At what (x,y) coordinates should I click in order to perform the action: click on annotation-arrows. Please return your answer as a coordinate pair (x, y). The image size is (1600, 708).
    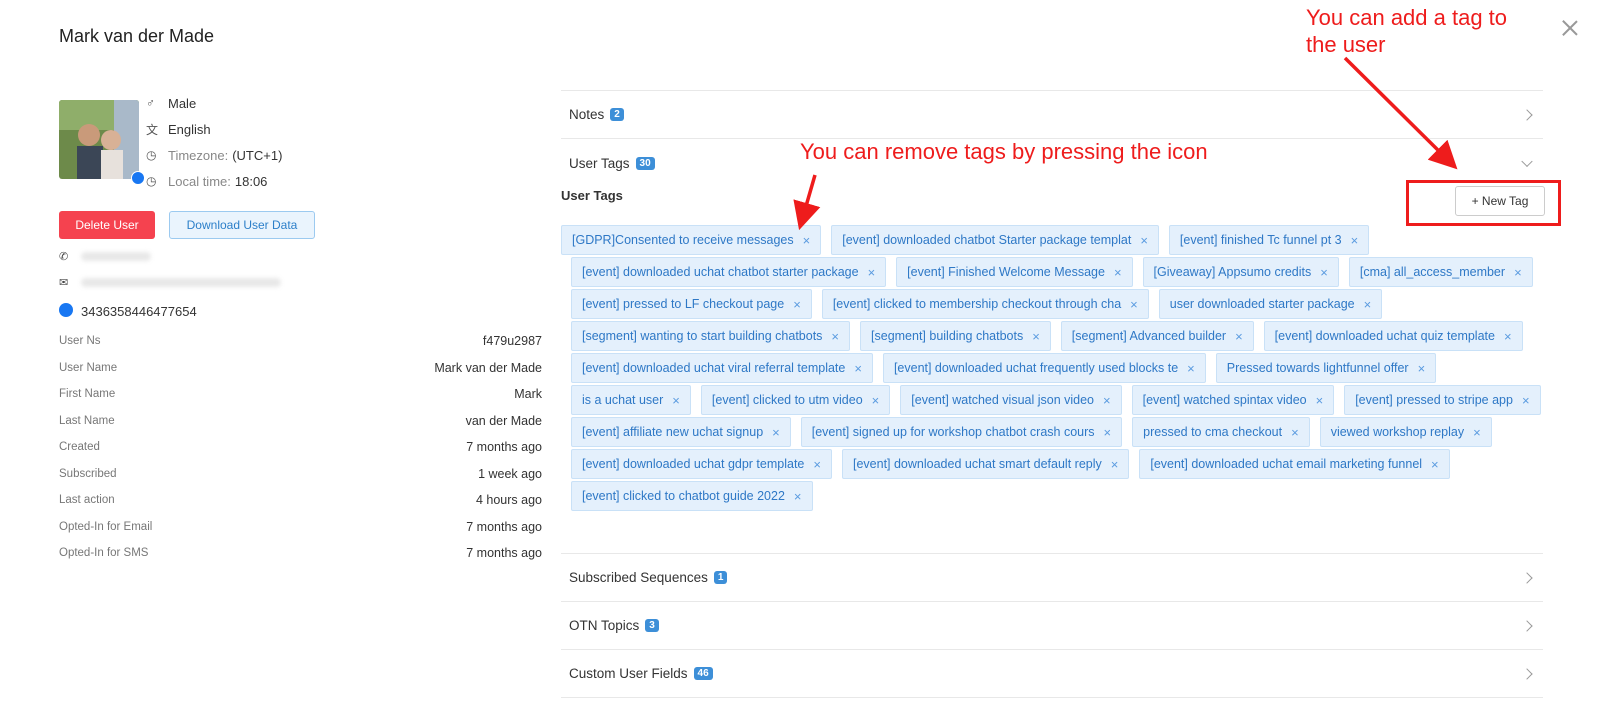
    Looking at the image, I should click on (1125, 143).